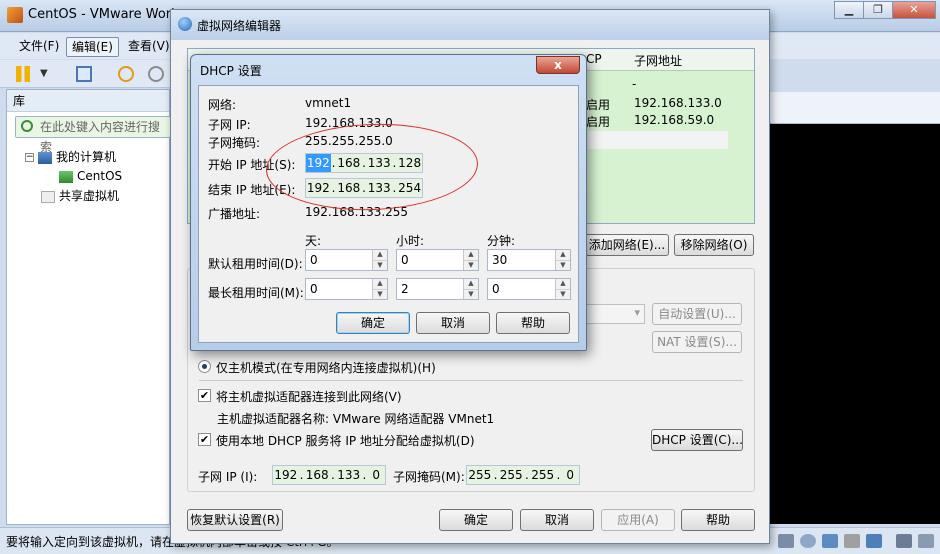 The width and height of the screenshot is (940, 554). What do you see at coordinates (88, 101) in the screenshot?
I see `library-header: 库` at bounding box center [88, 101].